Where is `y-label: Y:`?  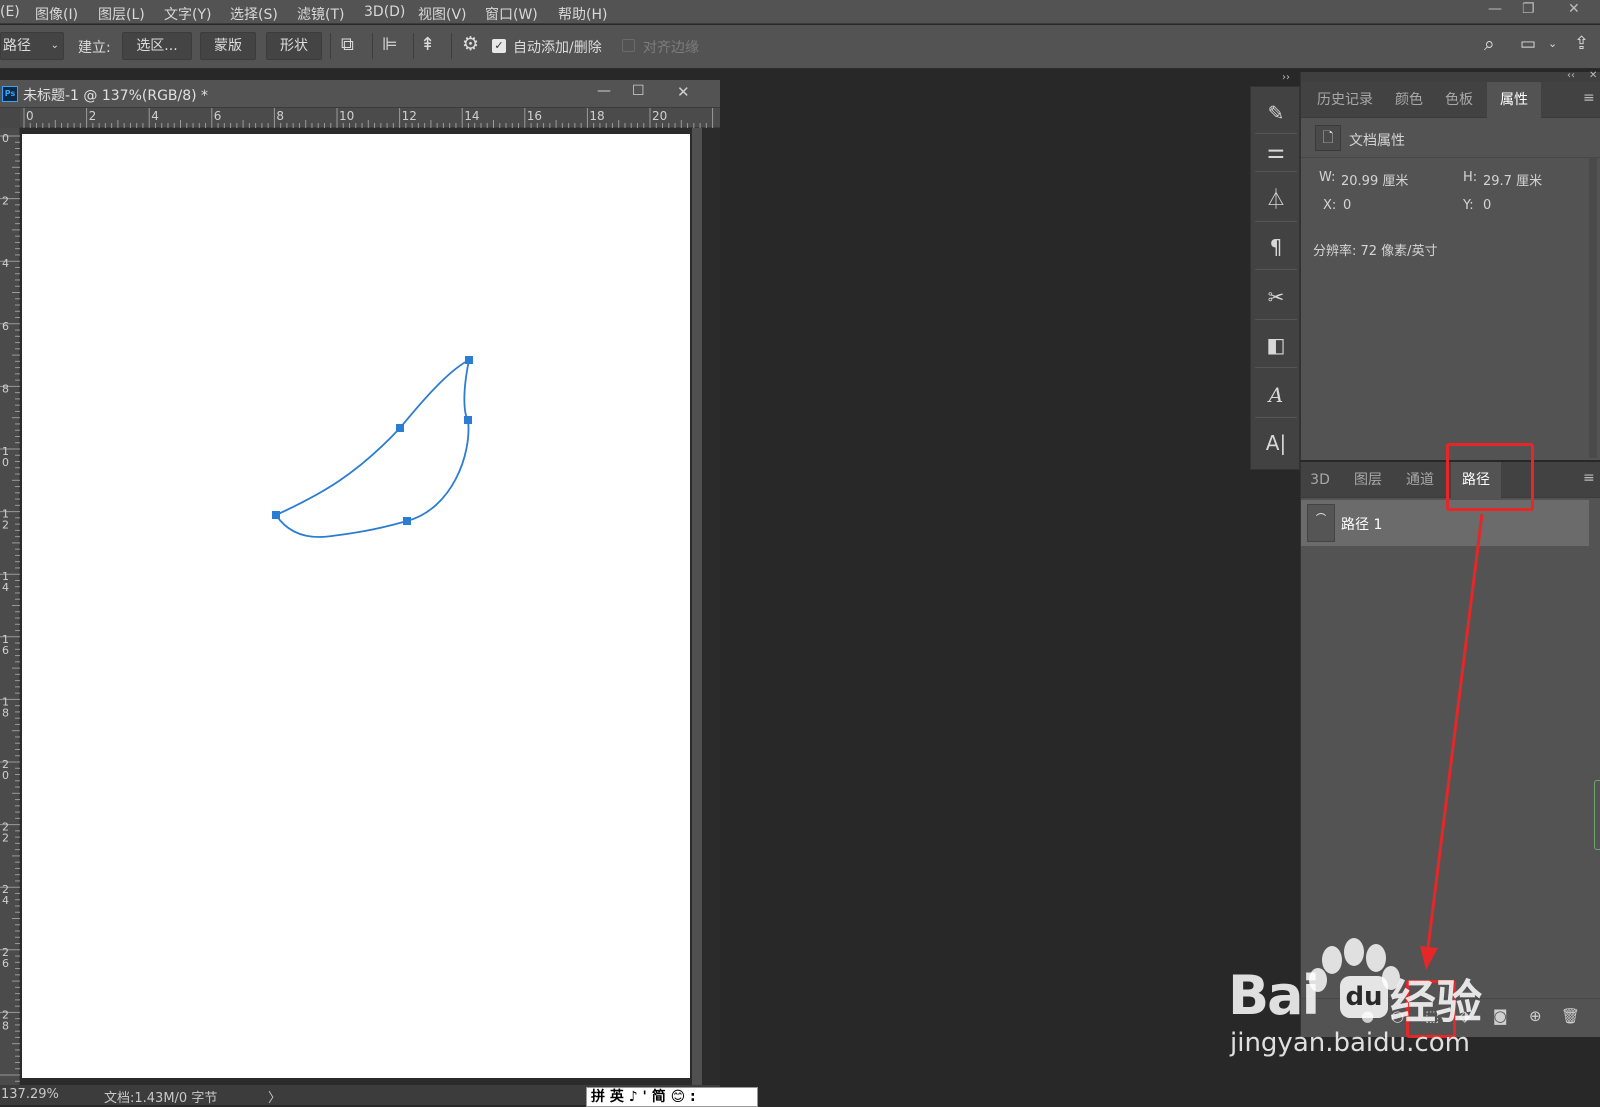
y-label: Y: is located at coordinates (1468, 205).